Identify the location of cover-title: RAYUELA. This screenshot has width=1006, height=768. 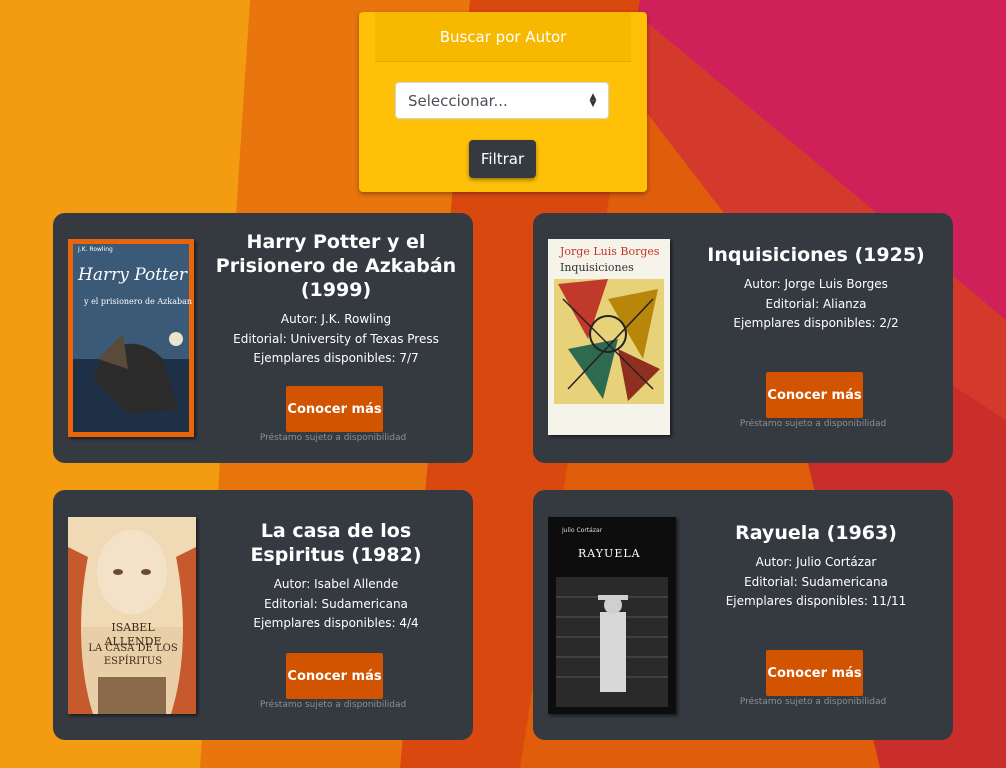
(609, 553).